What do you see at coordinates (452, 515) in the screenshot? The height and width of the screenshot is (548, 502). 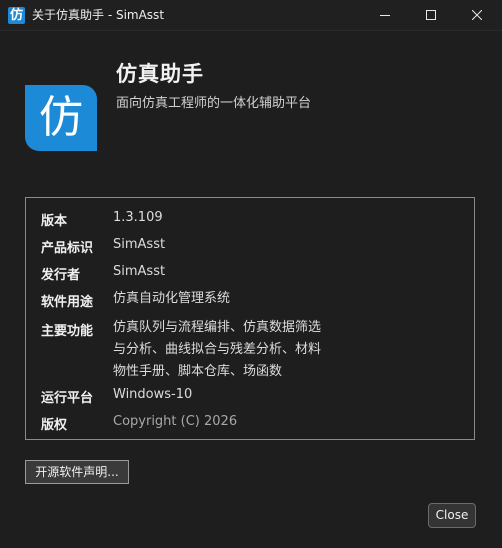 I see `close-button: Close` at bounding box center [452, 515].